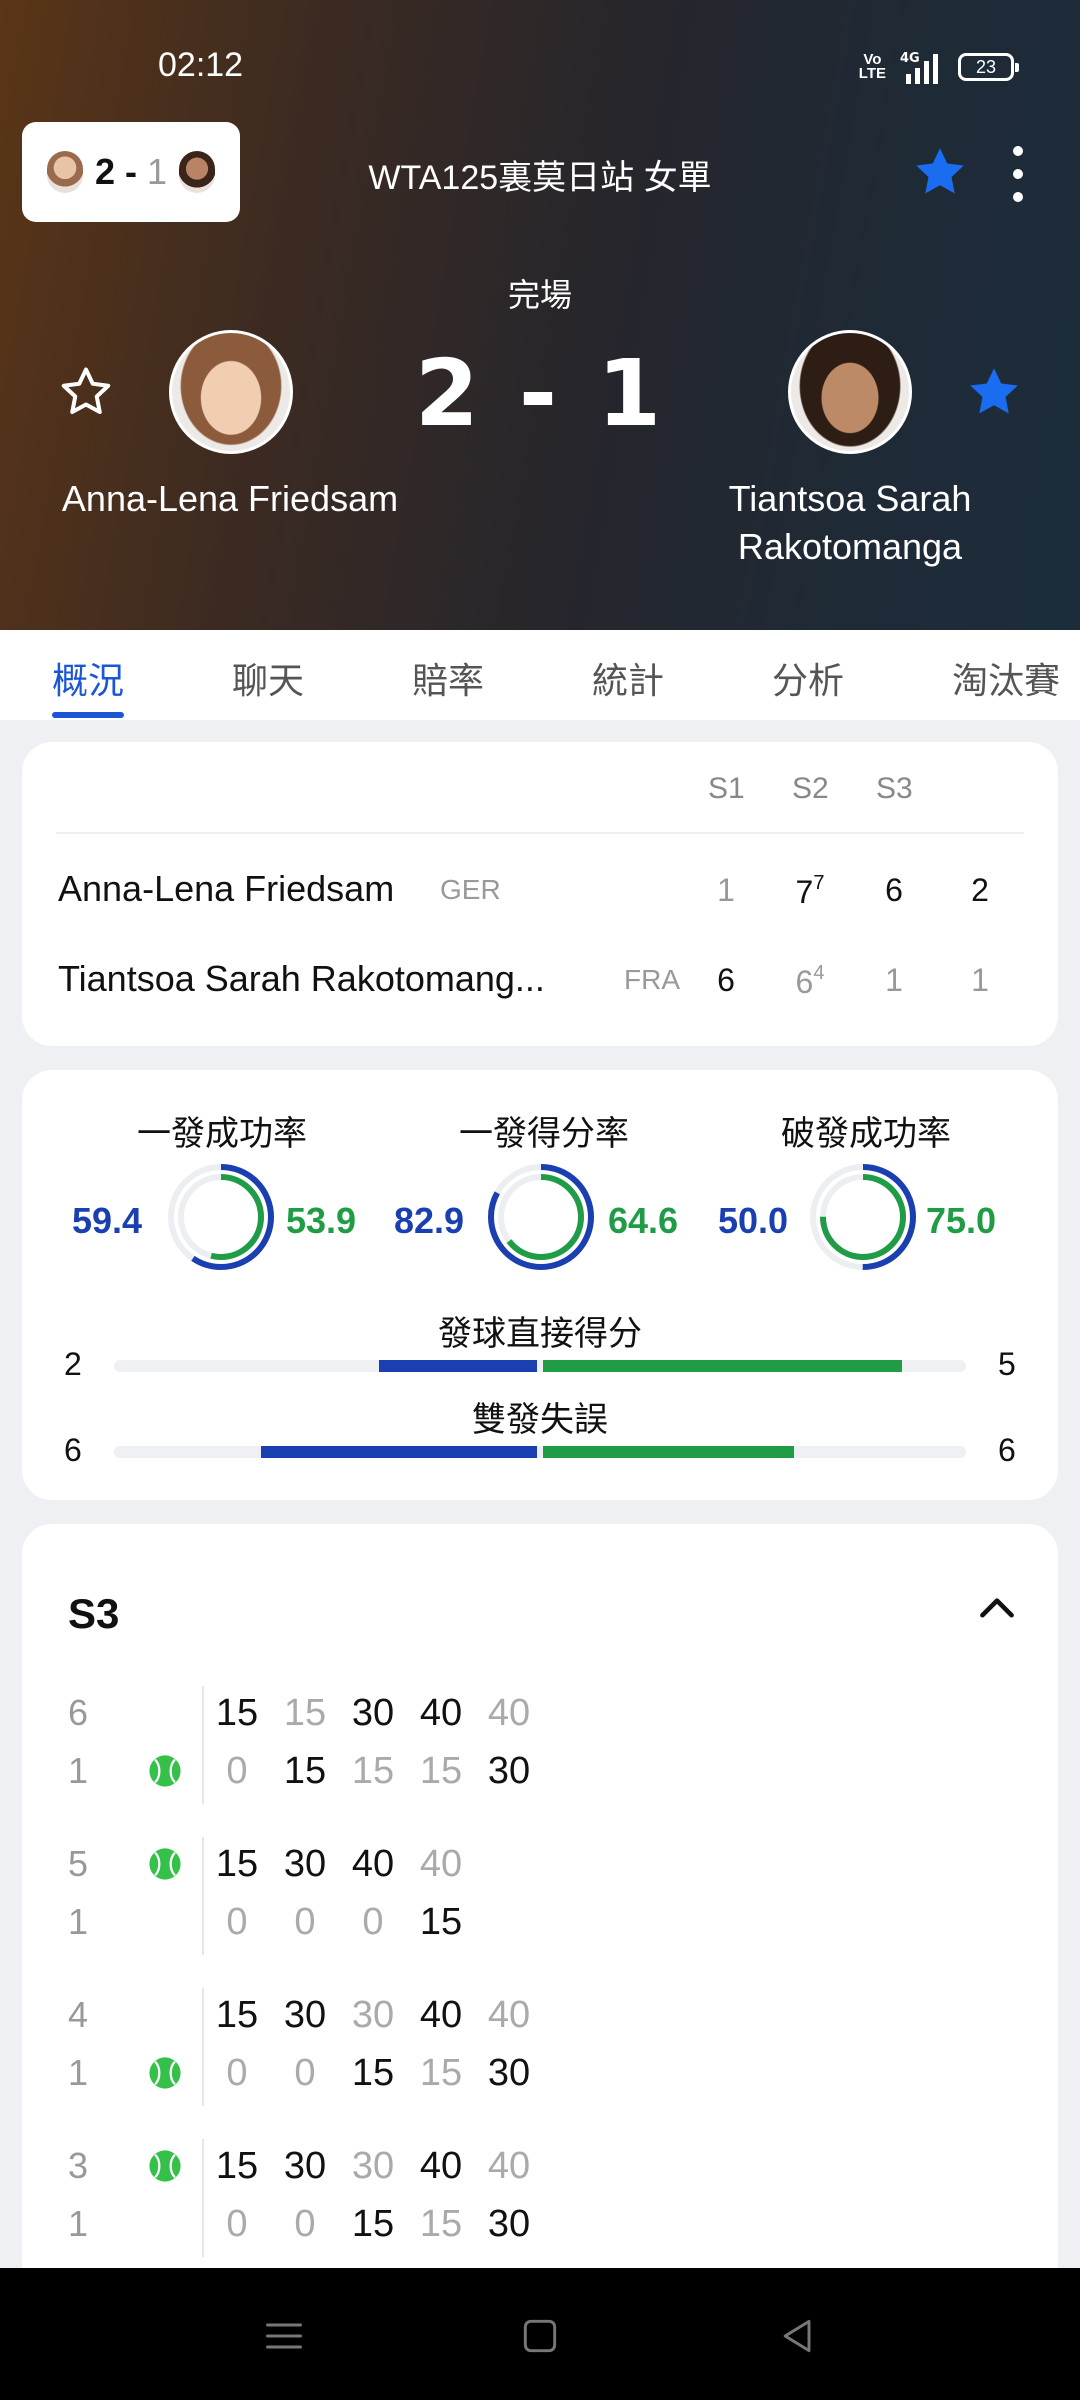  Describe the element at coordinates (894, 890) in the screenshot. I see `home-s3: 6` at that location.